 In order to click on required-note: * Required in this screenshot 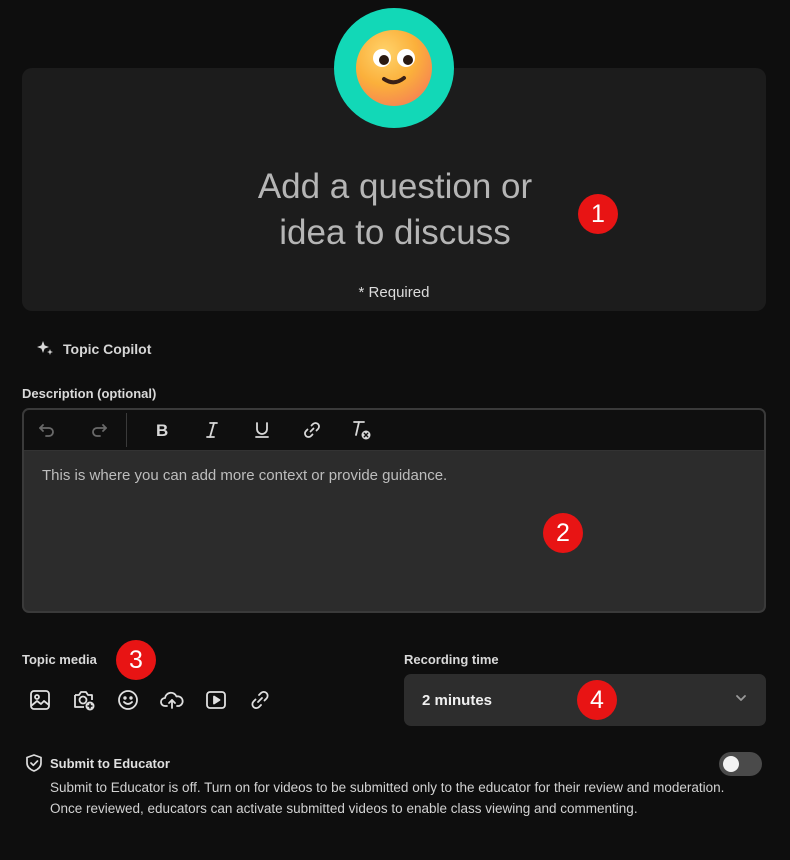, I will do `click(394, 292)`.